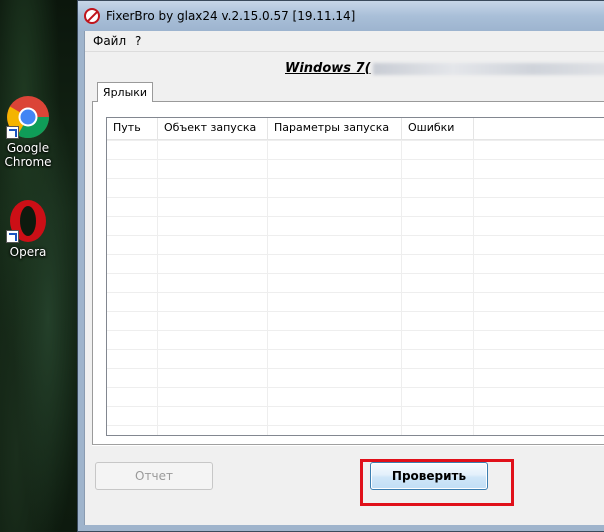 The width and height of the screenshot is (604, 532). What do you see at coordinates (28, 252) in the screenshot?
I see `desktop-icon-label: Opera` at bounding box center [28, 252].